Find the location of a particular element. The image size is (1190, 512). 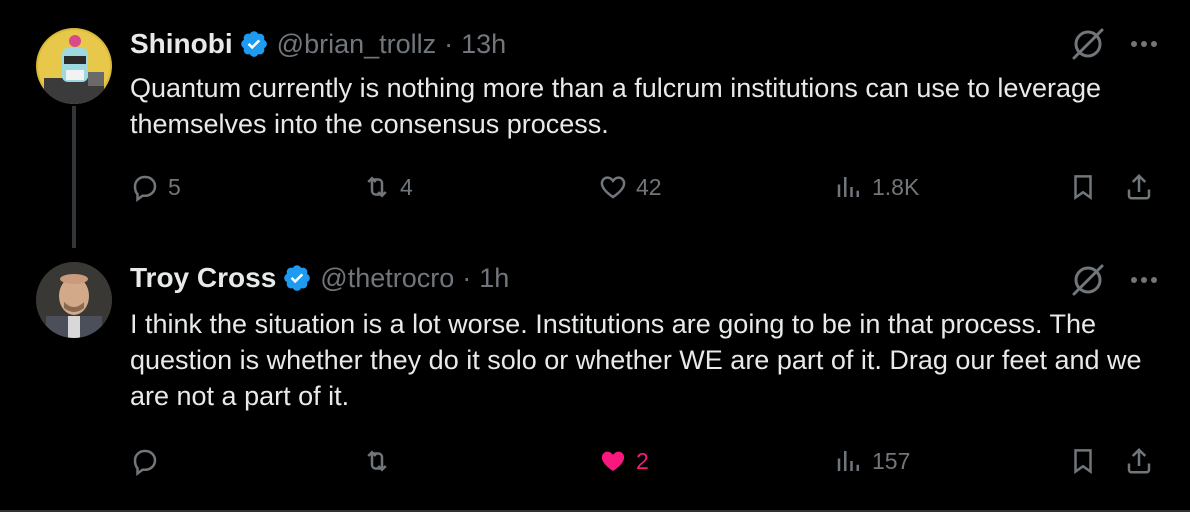

thread-line is located at coordinates (74, 177).